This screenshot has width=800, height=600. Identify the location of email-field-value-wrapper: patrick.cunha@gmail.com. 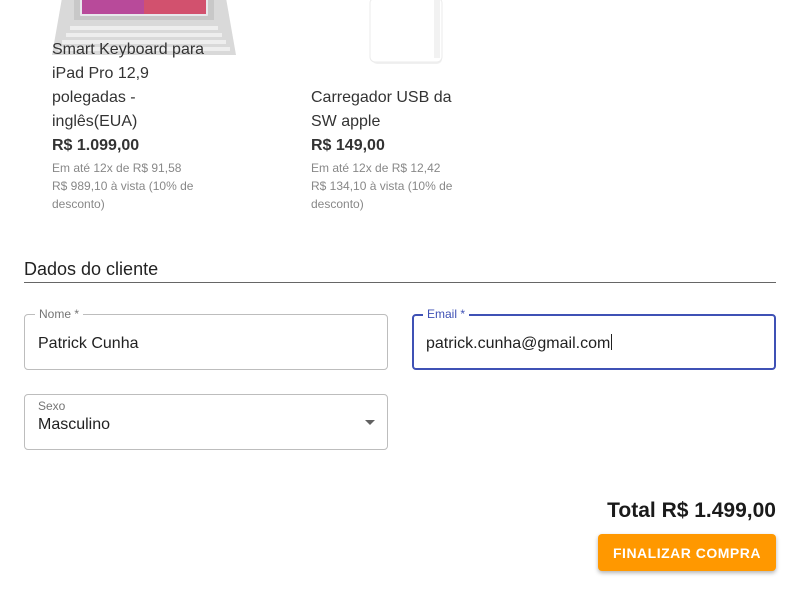
(519, 344).